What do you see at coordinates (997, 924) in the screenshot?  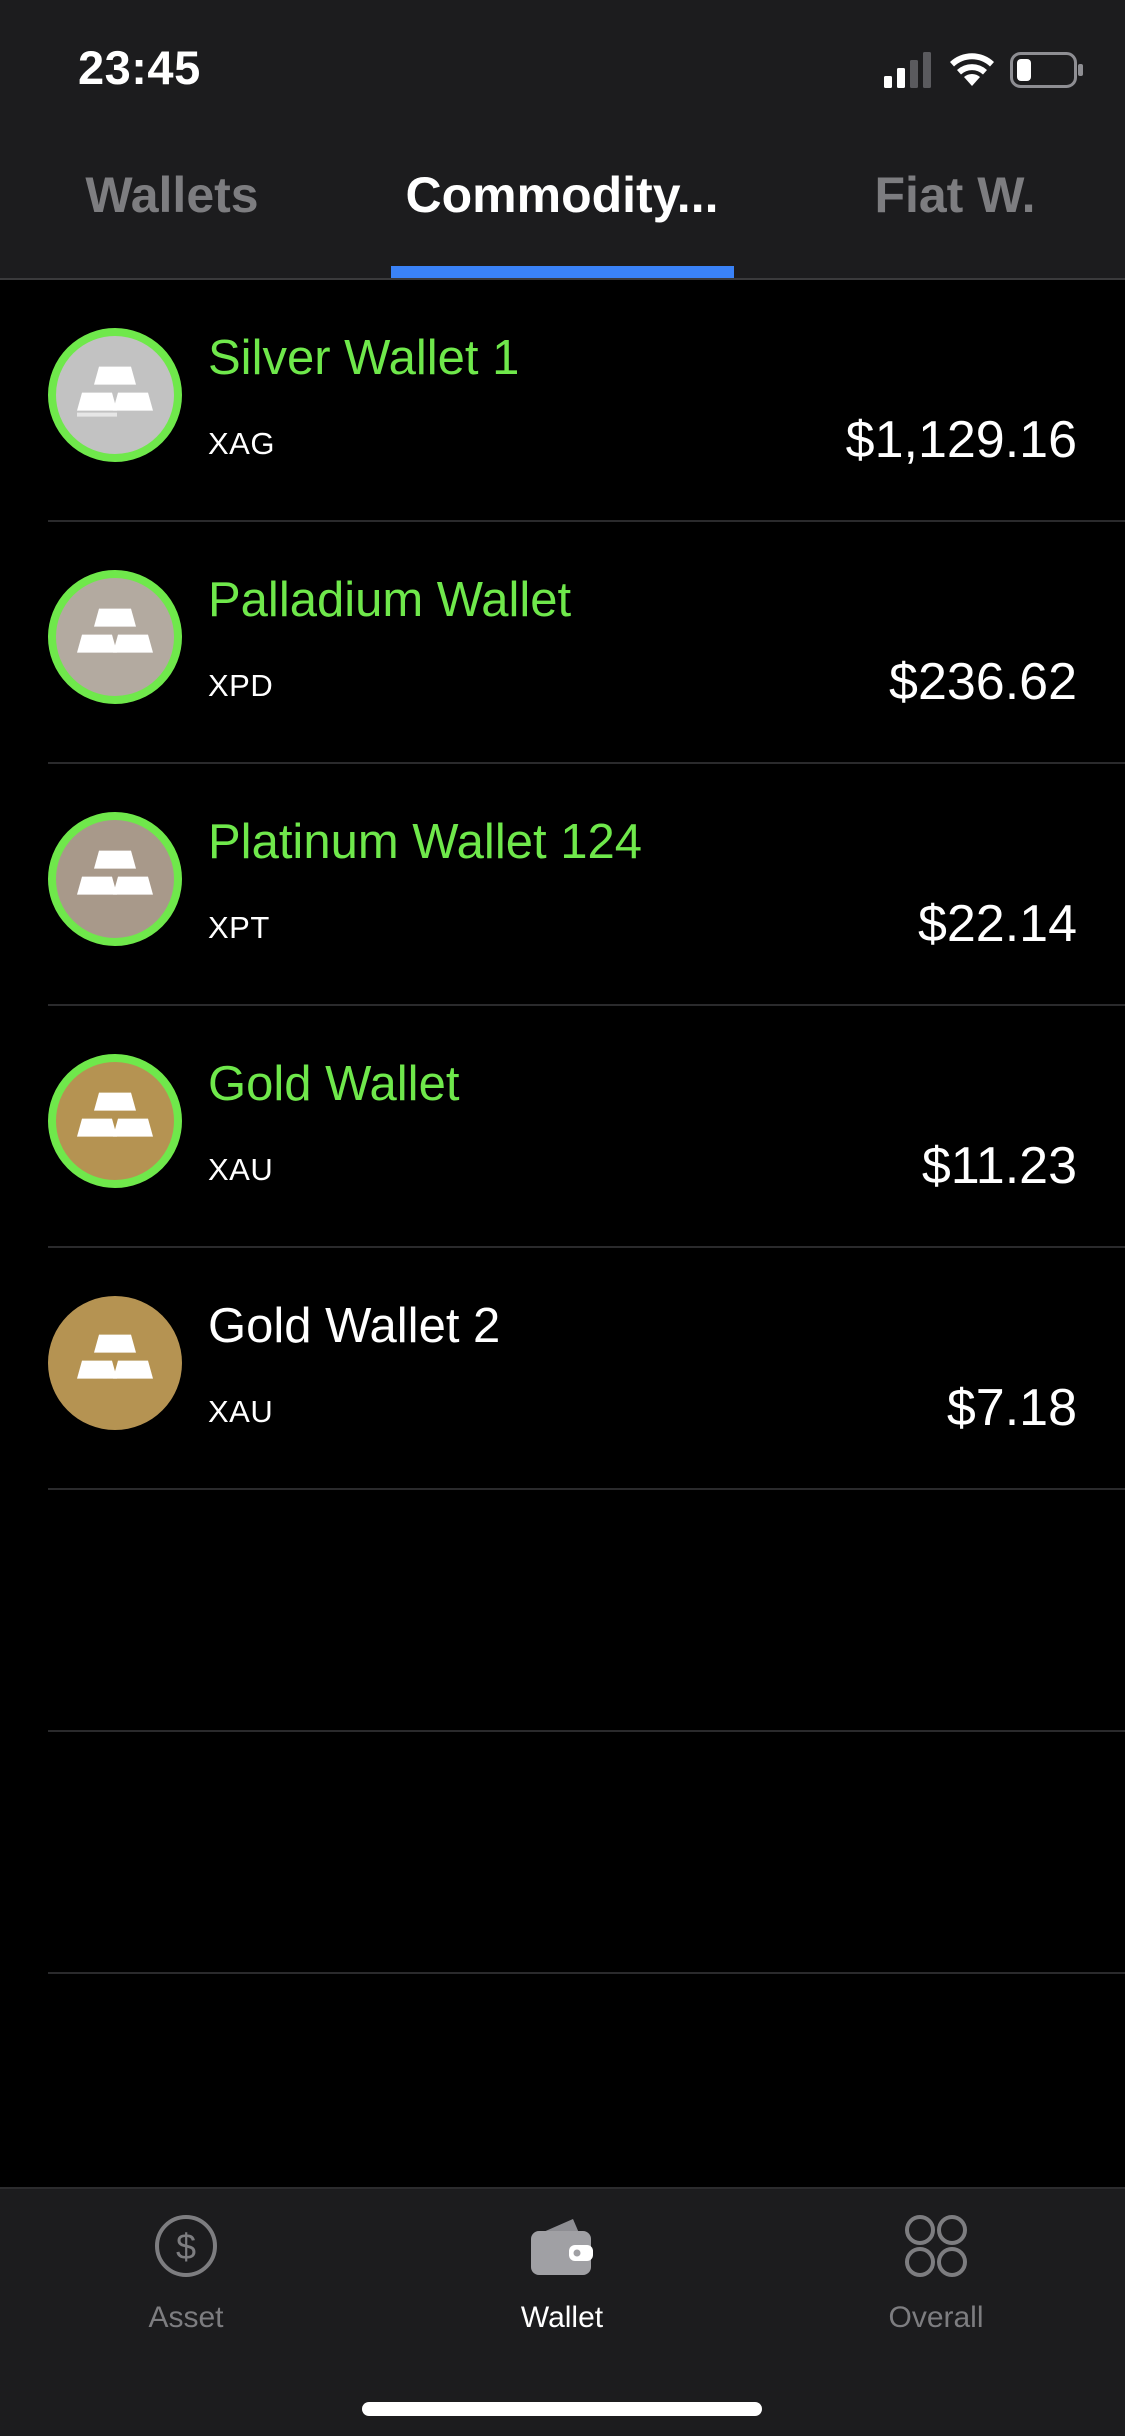 I see `wallet-balance: $22.14` at bounding box center [997, 924].